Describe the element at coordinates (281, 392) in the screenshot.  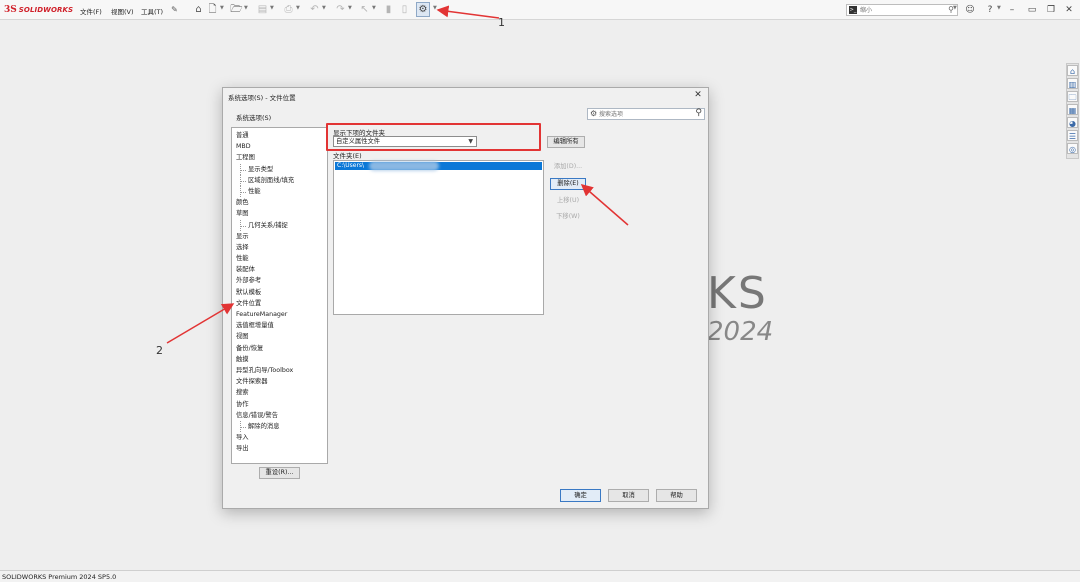
I see `tree-item: 搜索` at that location.